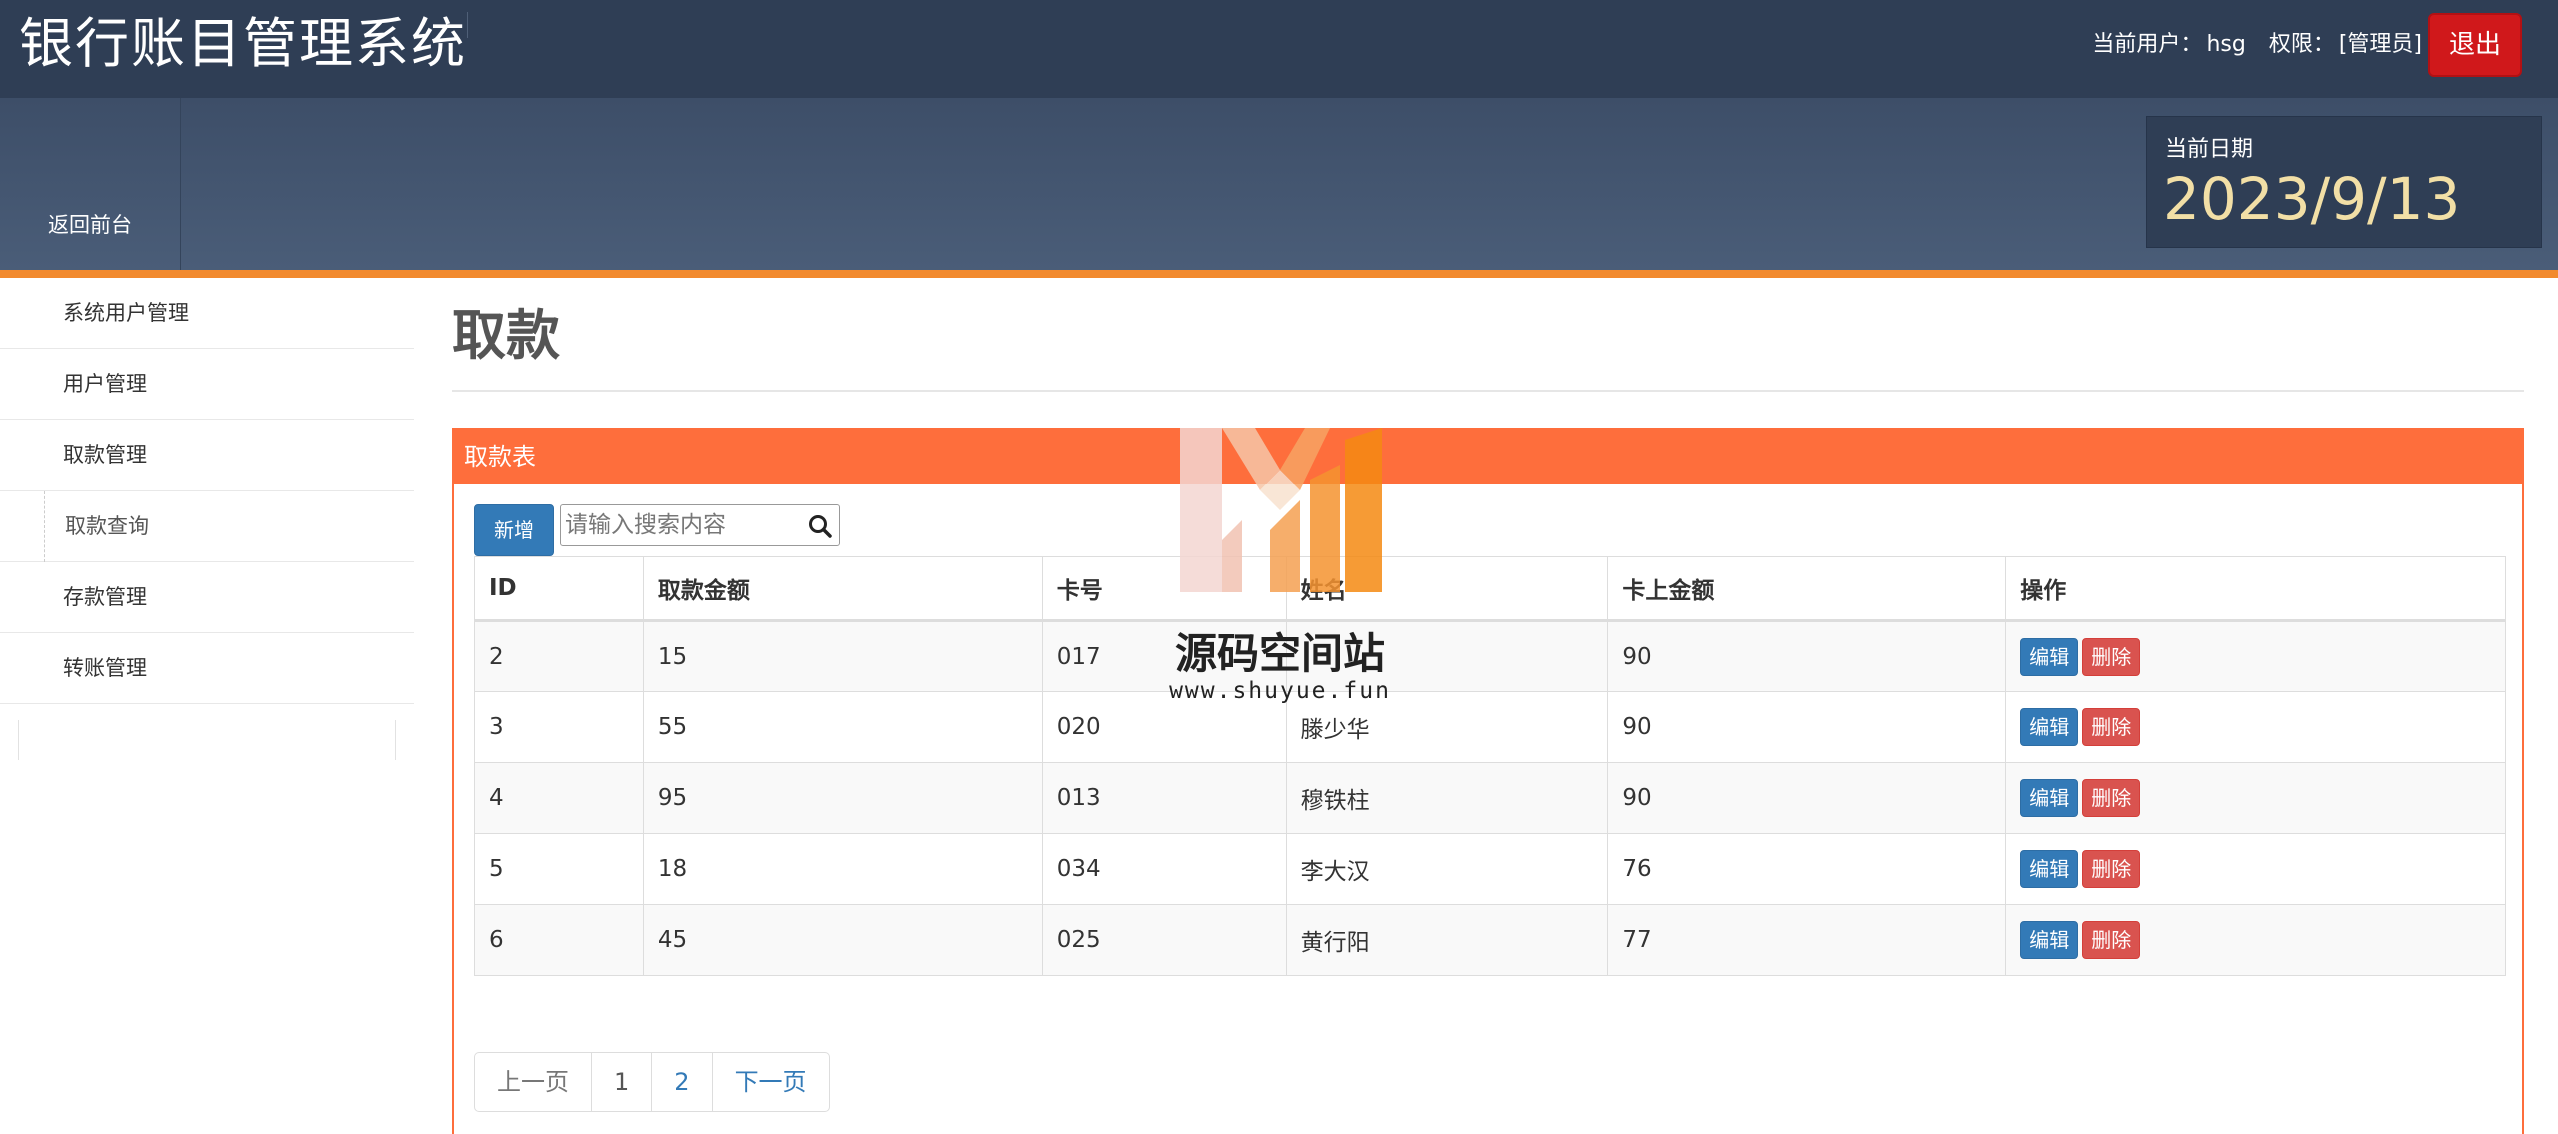  I want to click on current-user-label: 当前用户：, so click(2147, 44).